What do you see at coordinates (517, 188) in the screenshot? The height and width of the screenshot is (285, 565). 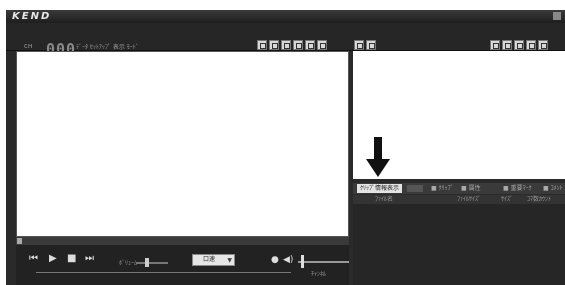 I see `tab-important-mark: ■ 重要ﾏｰｸ` at bounding box center [517, 188].